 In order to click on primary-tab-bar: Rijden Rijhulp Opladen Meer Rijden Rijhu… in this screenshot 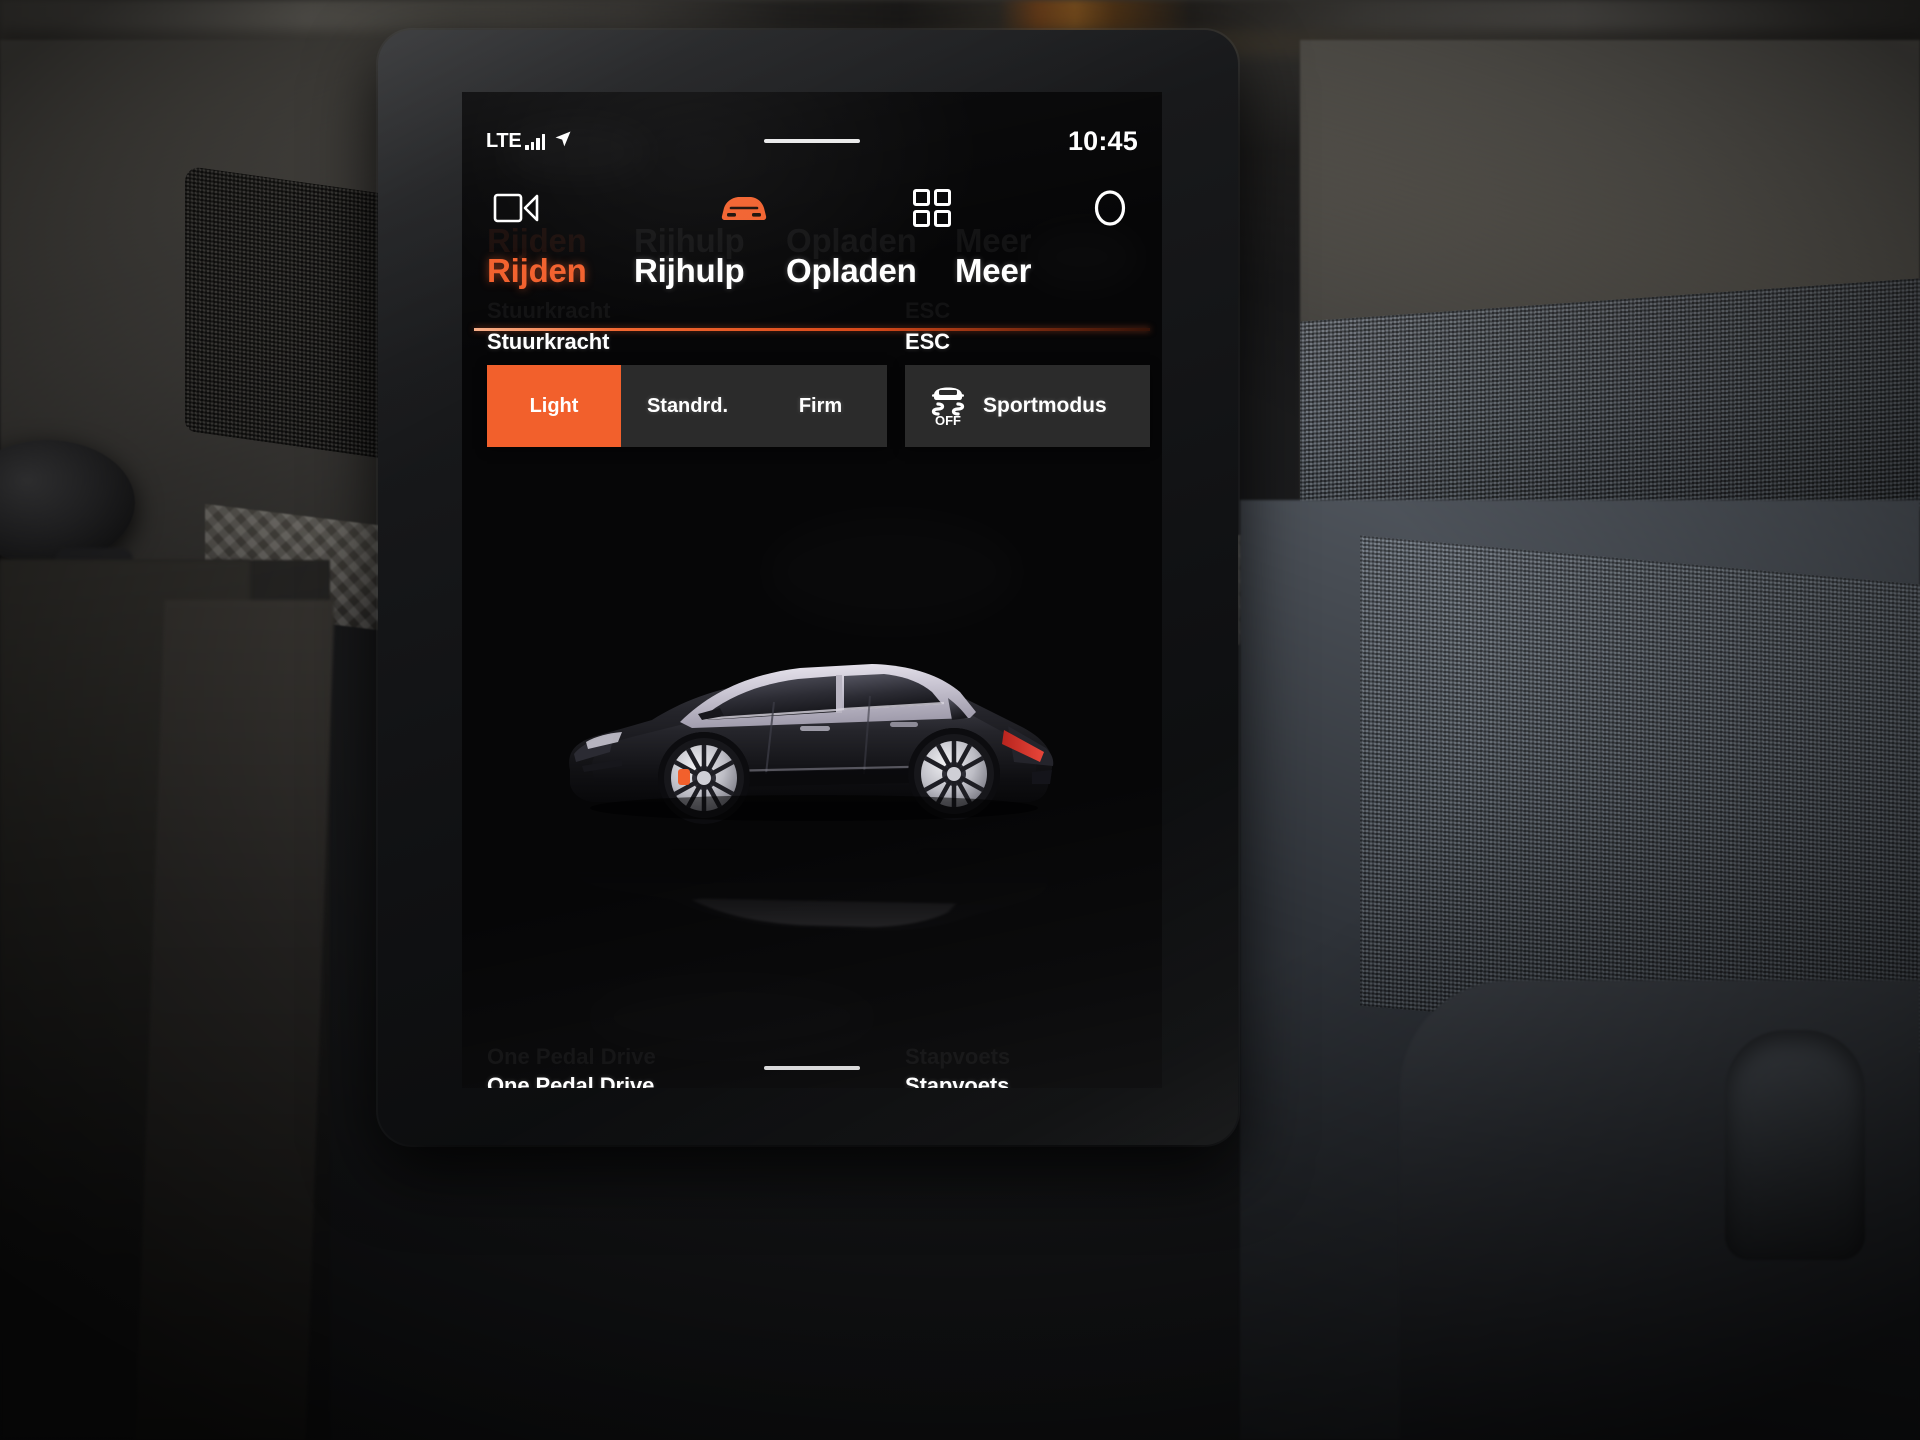, I will do `click(812, 273)`.